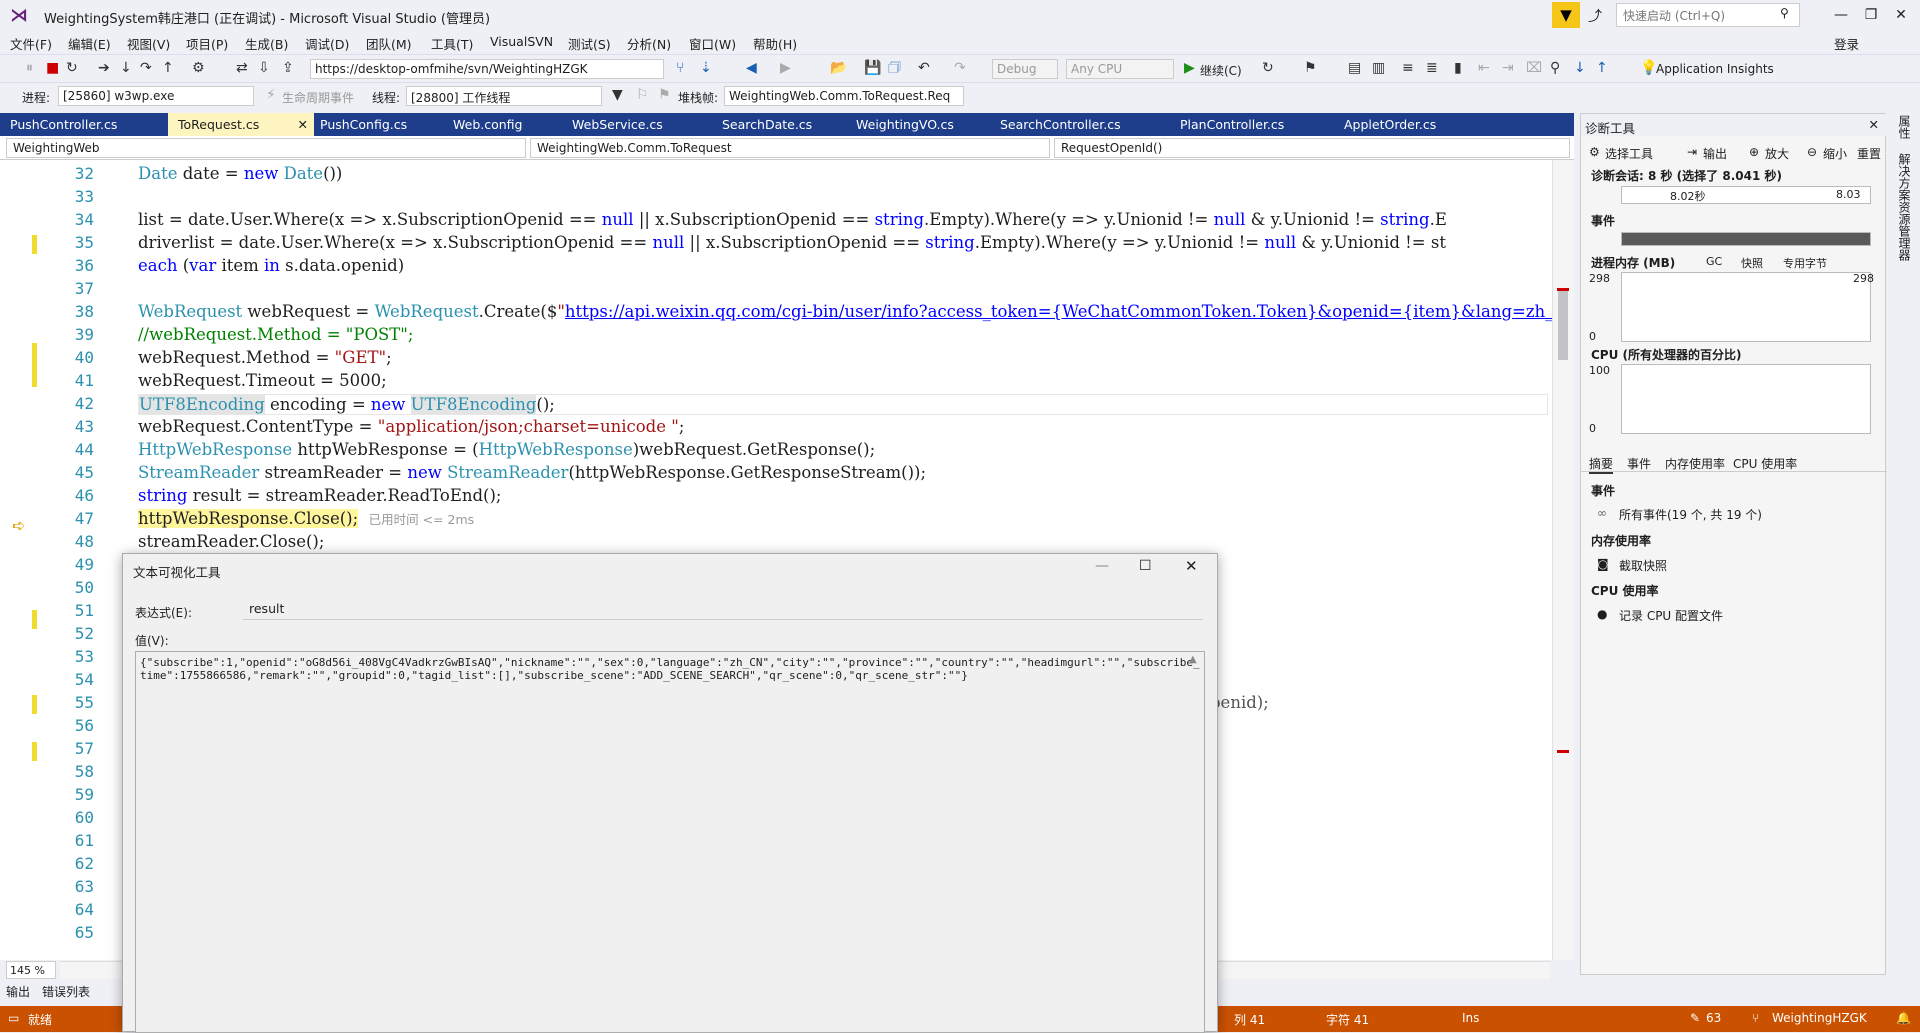 This screenshot has height=1033, width=1920. What do you see at coordinates (1695, 463) in the screenshot?
I see `tab-memory-usage: 内存使用率` at bounding box center [1695, 463].